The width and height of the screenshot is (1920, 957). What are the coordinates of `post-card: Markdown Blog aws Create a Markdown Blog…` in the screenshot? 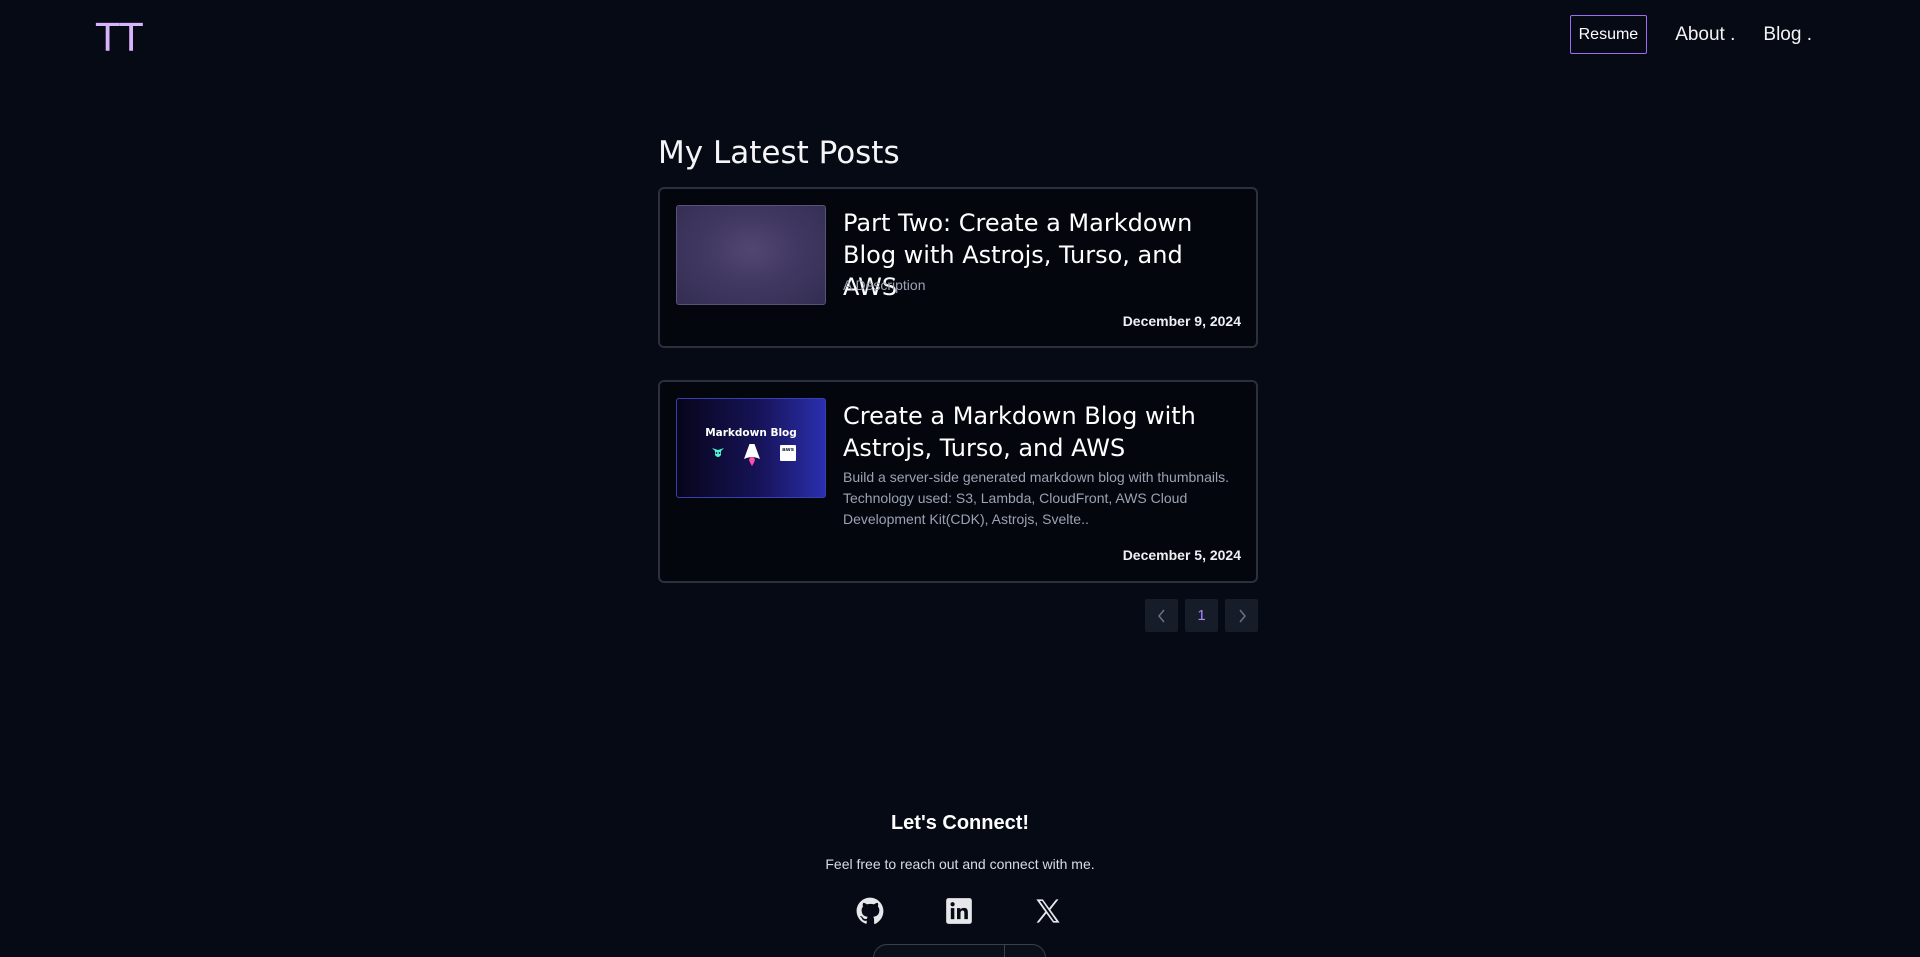 It's located at (958, 481).